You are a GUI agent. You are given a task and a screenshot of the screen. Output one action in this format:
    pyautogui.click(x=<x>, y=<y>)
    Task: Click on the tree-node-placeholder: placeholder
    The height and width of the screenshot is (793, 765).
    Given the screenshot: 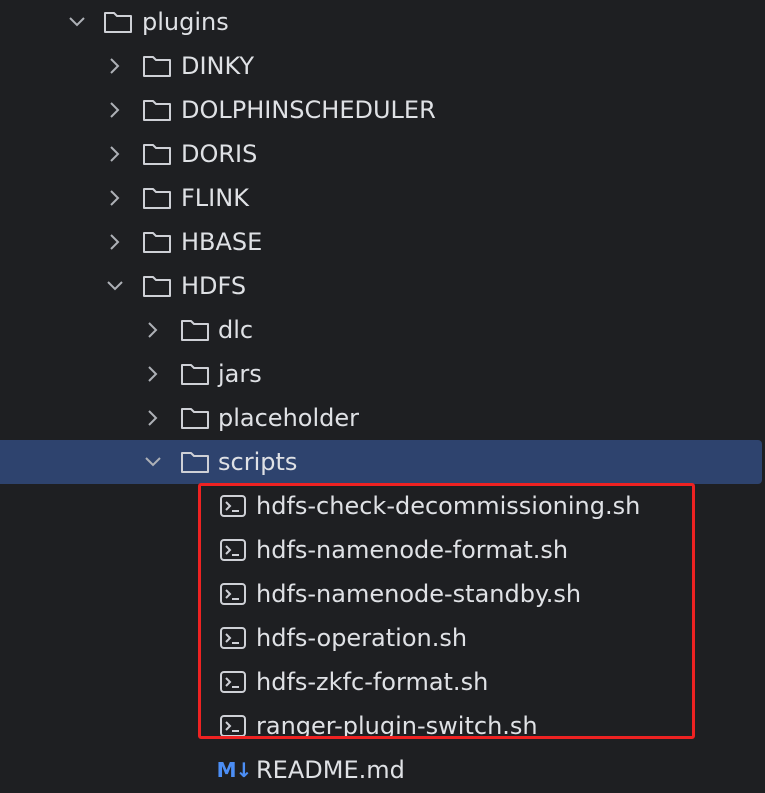 What is the action you would take?
    pyautogui.click(x=382, y=418)
    